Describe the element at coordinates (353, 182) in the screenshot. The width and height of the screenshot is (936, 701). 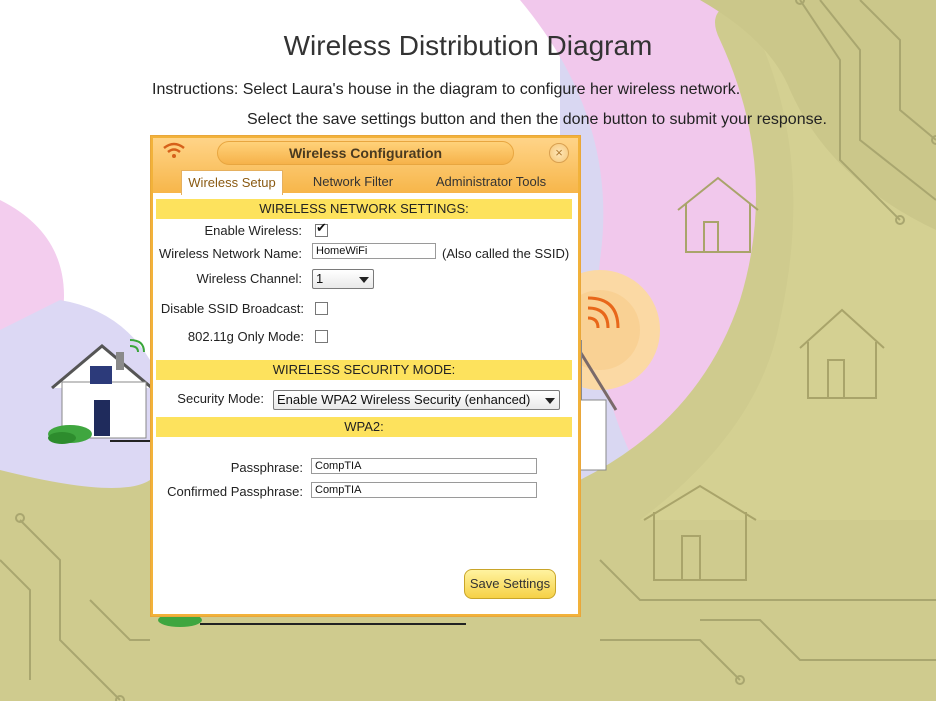
I see `tab-network-filter: Network Filter` at that location.